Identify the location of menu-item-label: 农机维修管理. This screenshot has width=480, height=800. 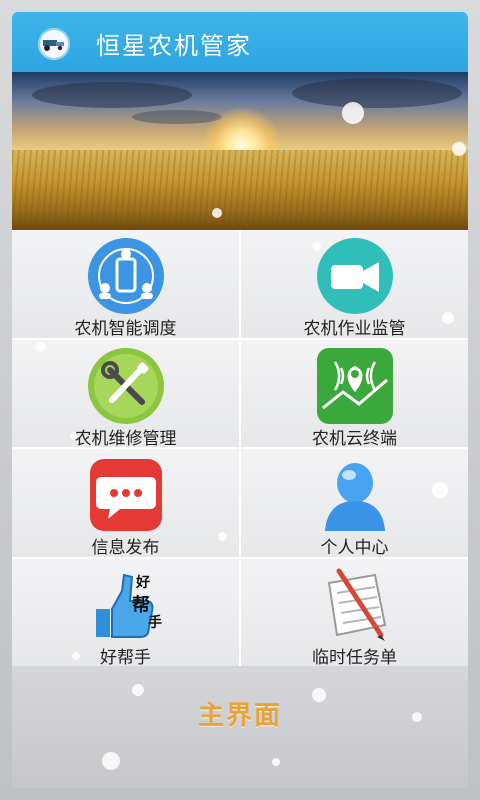
(125, 438).